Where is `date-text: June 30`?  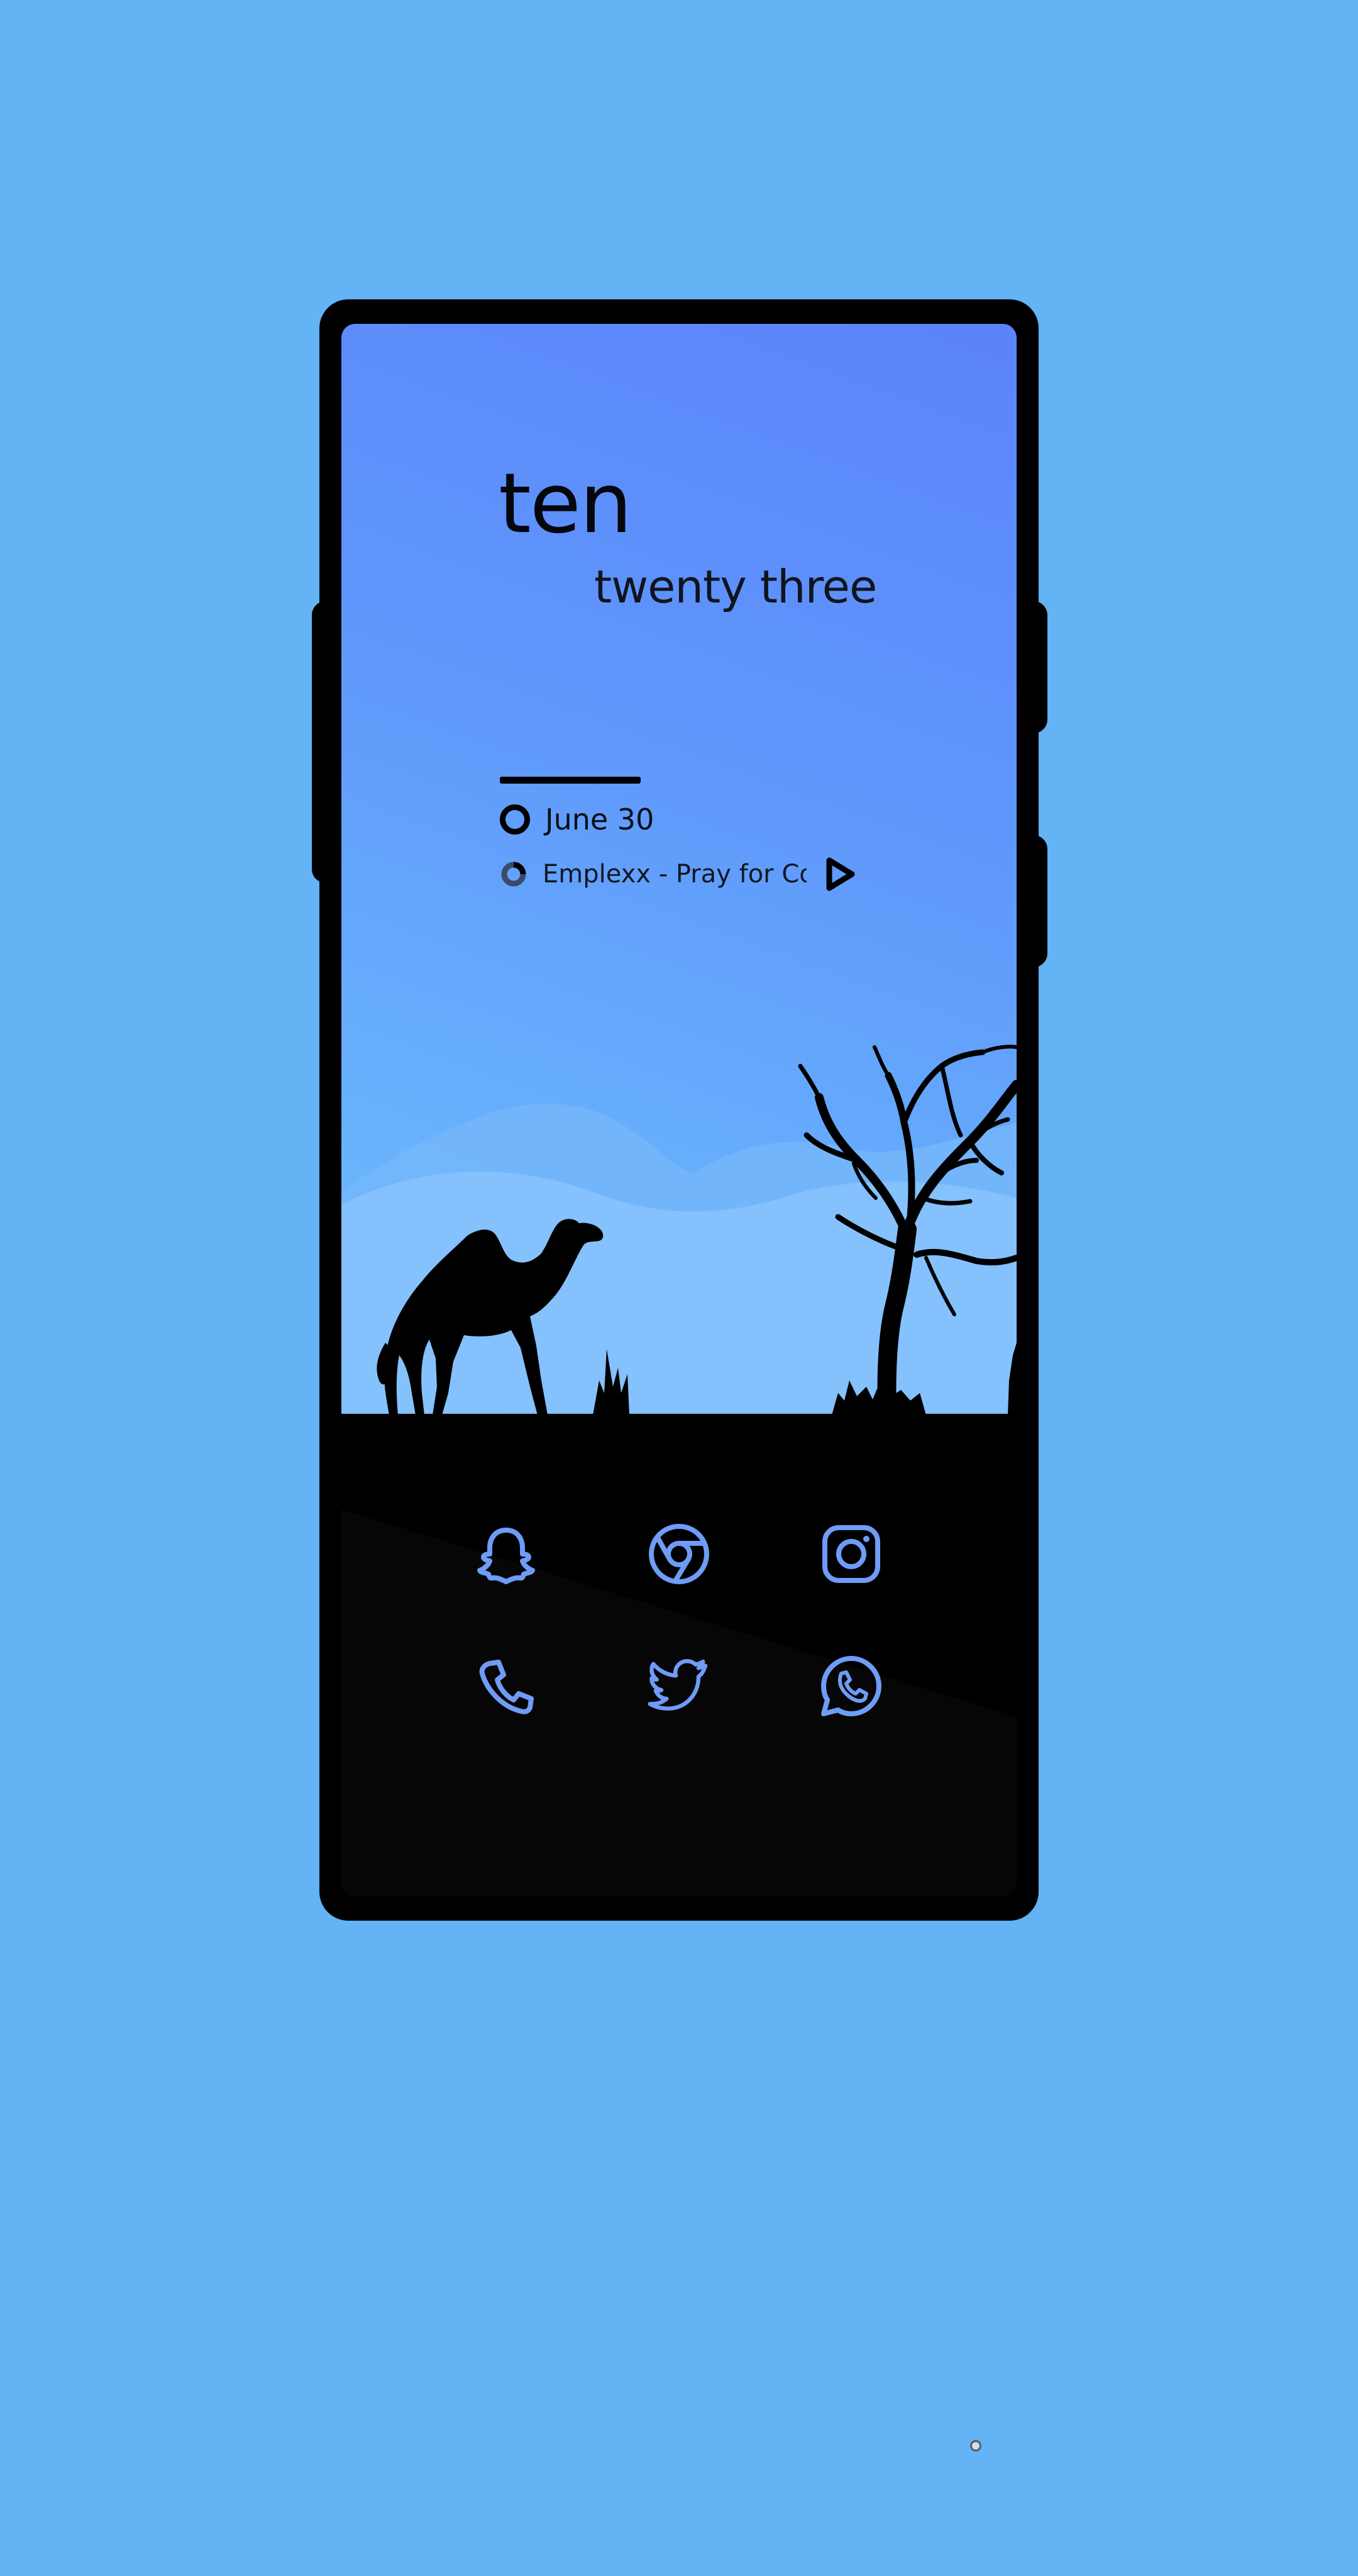
date-text: June 30 is located at coordinates (599, 819).